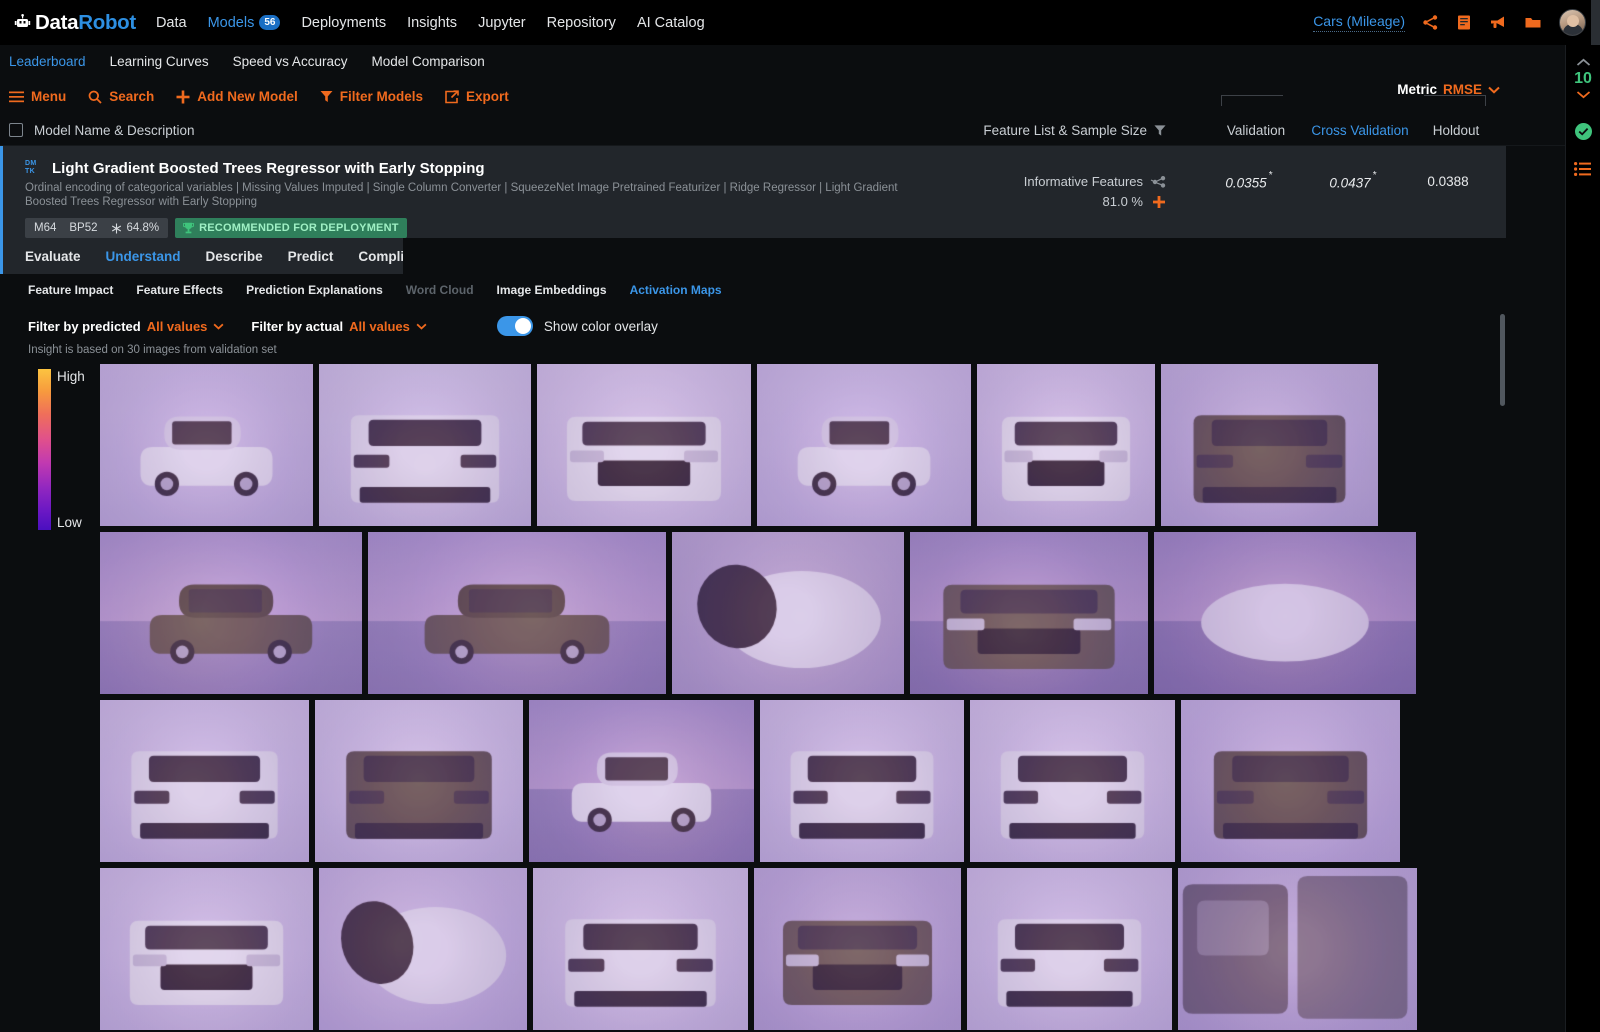 The width and height of the screenshot is (1600, 1032). I want to click on chevron-up-icon, so click(1583, 63).